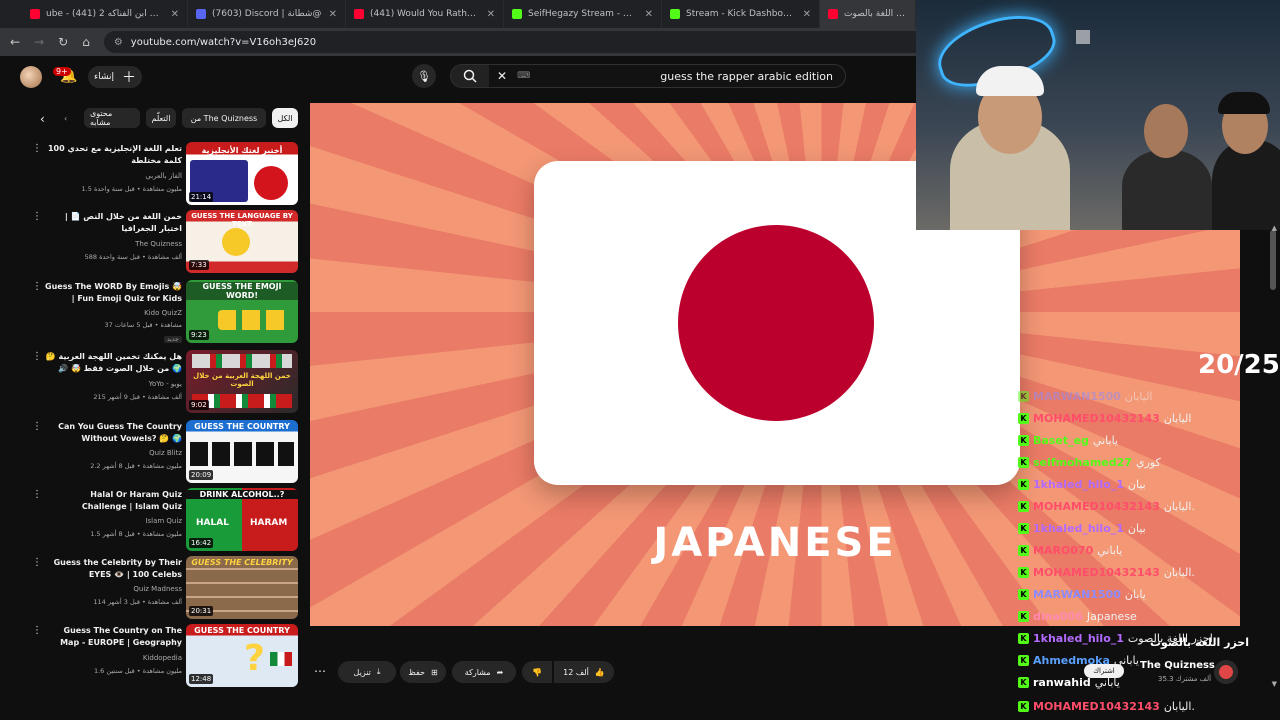 The width and height of the screenshot is (1280, 720). Describe the element at coordinates (584, 672) in the screenshot. I see `like-button: 12 ألف 👍` at that location.